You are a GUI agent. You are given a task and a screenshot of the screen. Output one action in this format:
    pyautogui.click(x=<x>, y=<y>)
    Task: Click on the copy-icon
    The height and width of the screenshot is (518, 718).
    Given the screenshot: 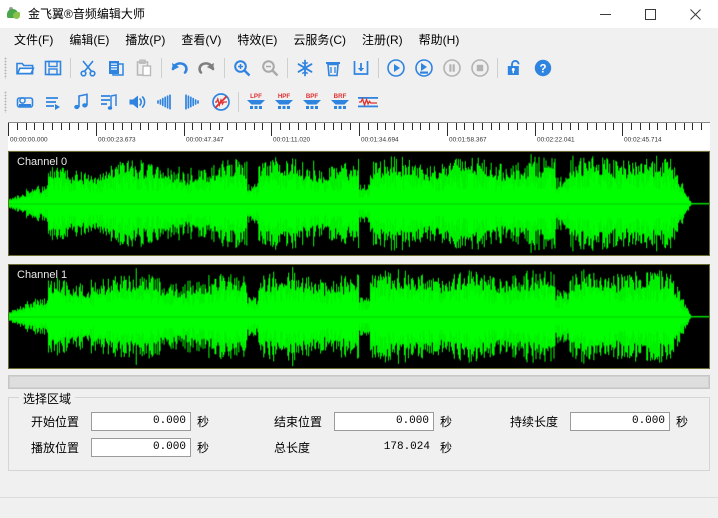 What is the action you would take?
    pyautogui.click(x=116, y=68)
    